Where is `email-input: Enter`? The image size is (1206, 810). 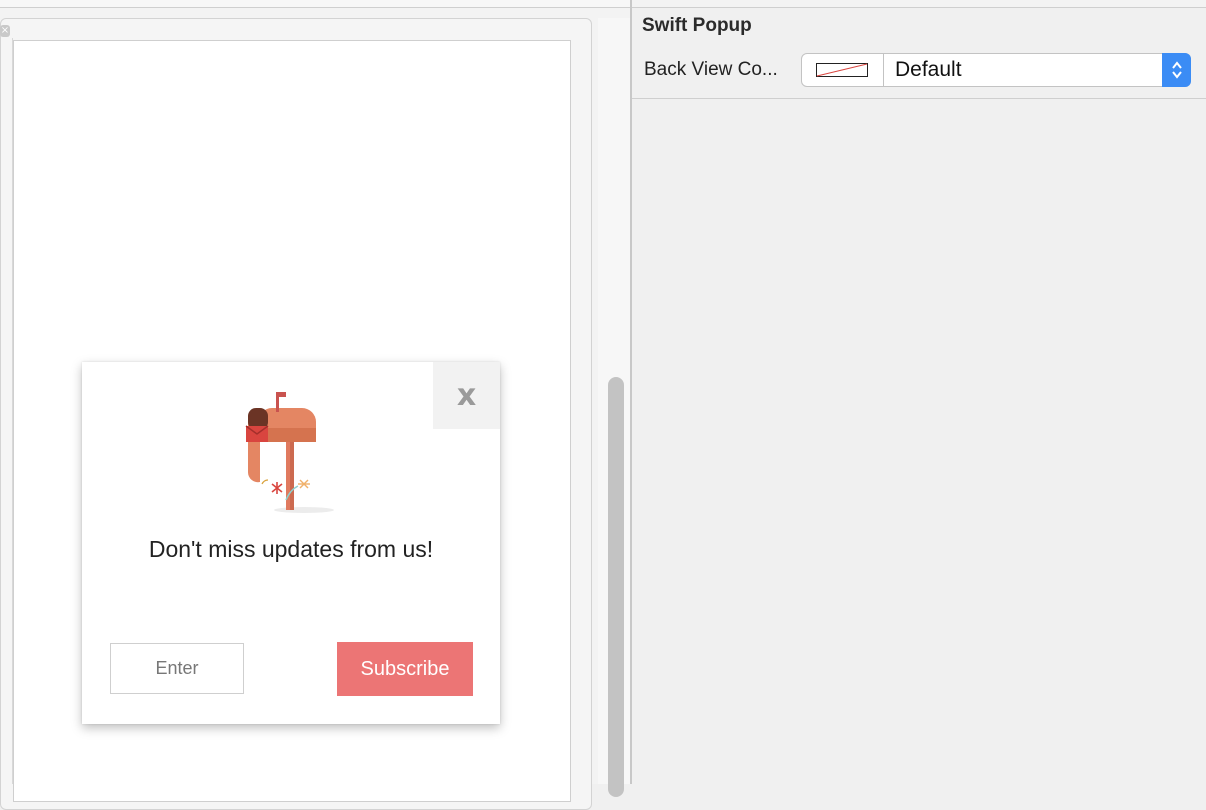
email-input: Enter is located at coordinates (177, 668).